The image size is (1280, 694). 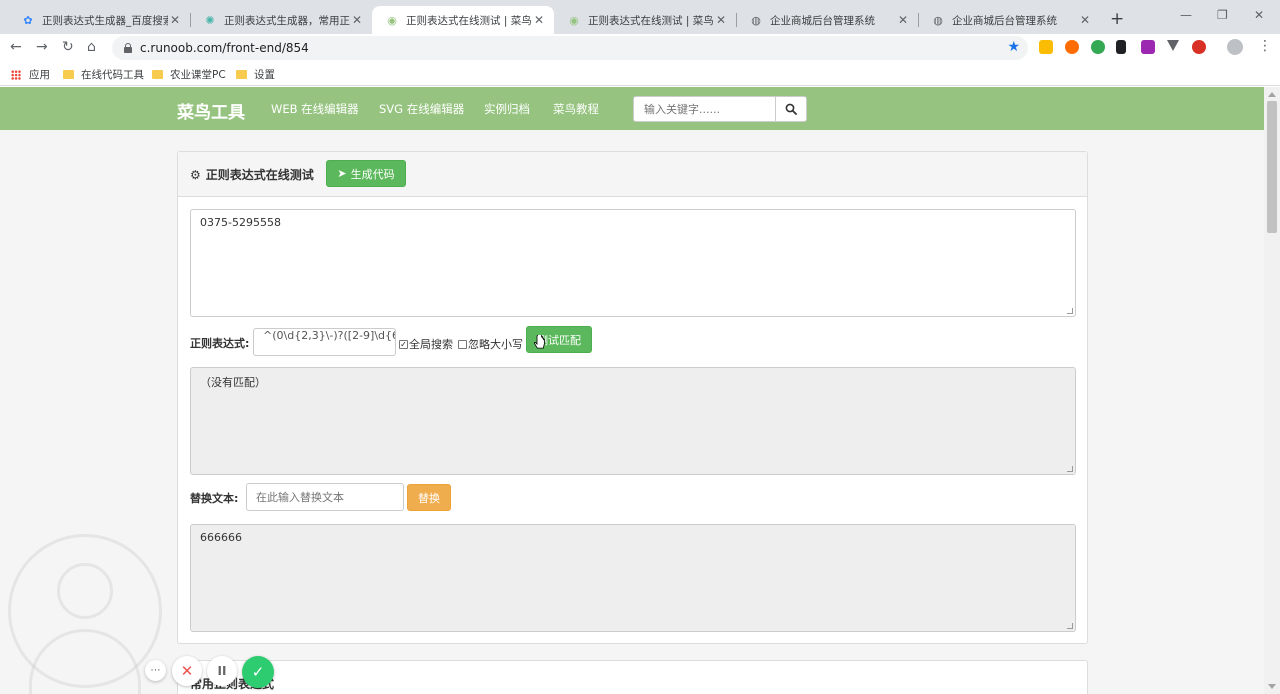 I want to click on regex-label: 正则表达式:, so click(x=220, y=343).